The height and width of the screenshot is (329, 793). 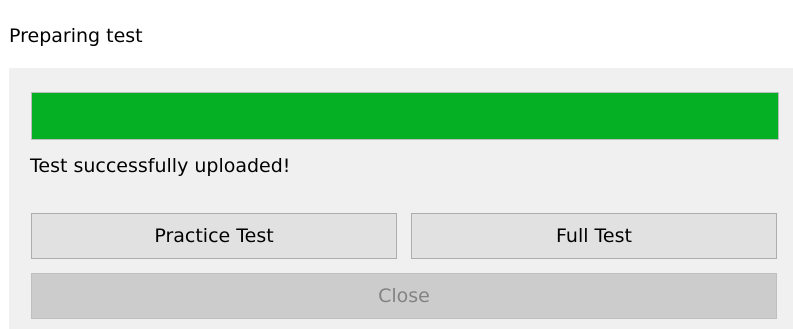 What do you see at coordinates (404, 296) in the screenshot?
I see `close-button: Close` at bounding box center [404, 296].